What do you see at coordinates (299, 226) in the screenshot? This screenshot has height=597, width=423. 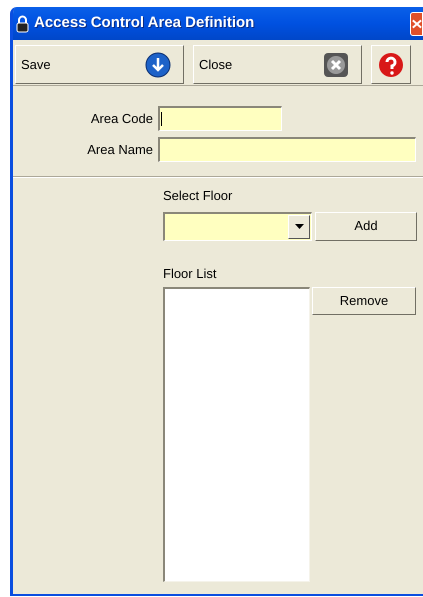 I see `dropdown-arrow-icon` at bounding box center [299, 226].